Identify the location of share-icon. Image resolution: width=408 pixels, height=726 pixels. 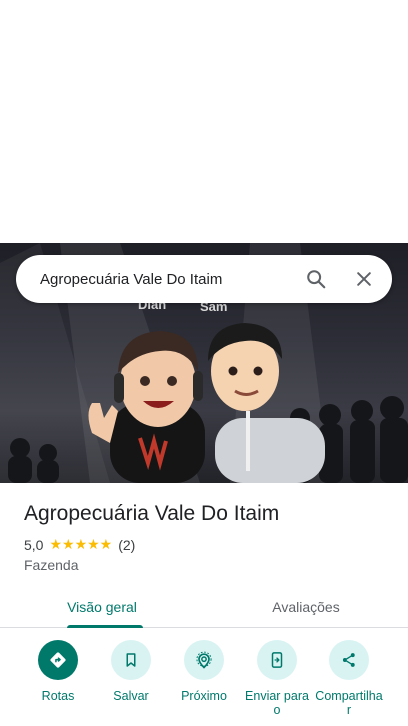
(348, 660).